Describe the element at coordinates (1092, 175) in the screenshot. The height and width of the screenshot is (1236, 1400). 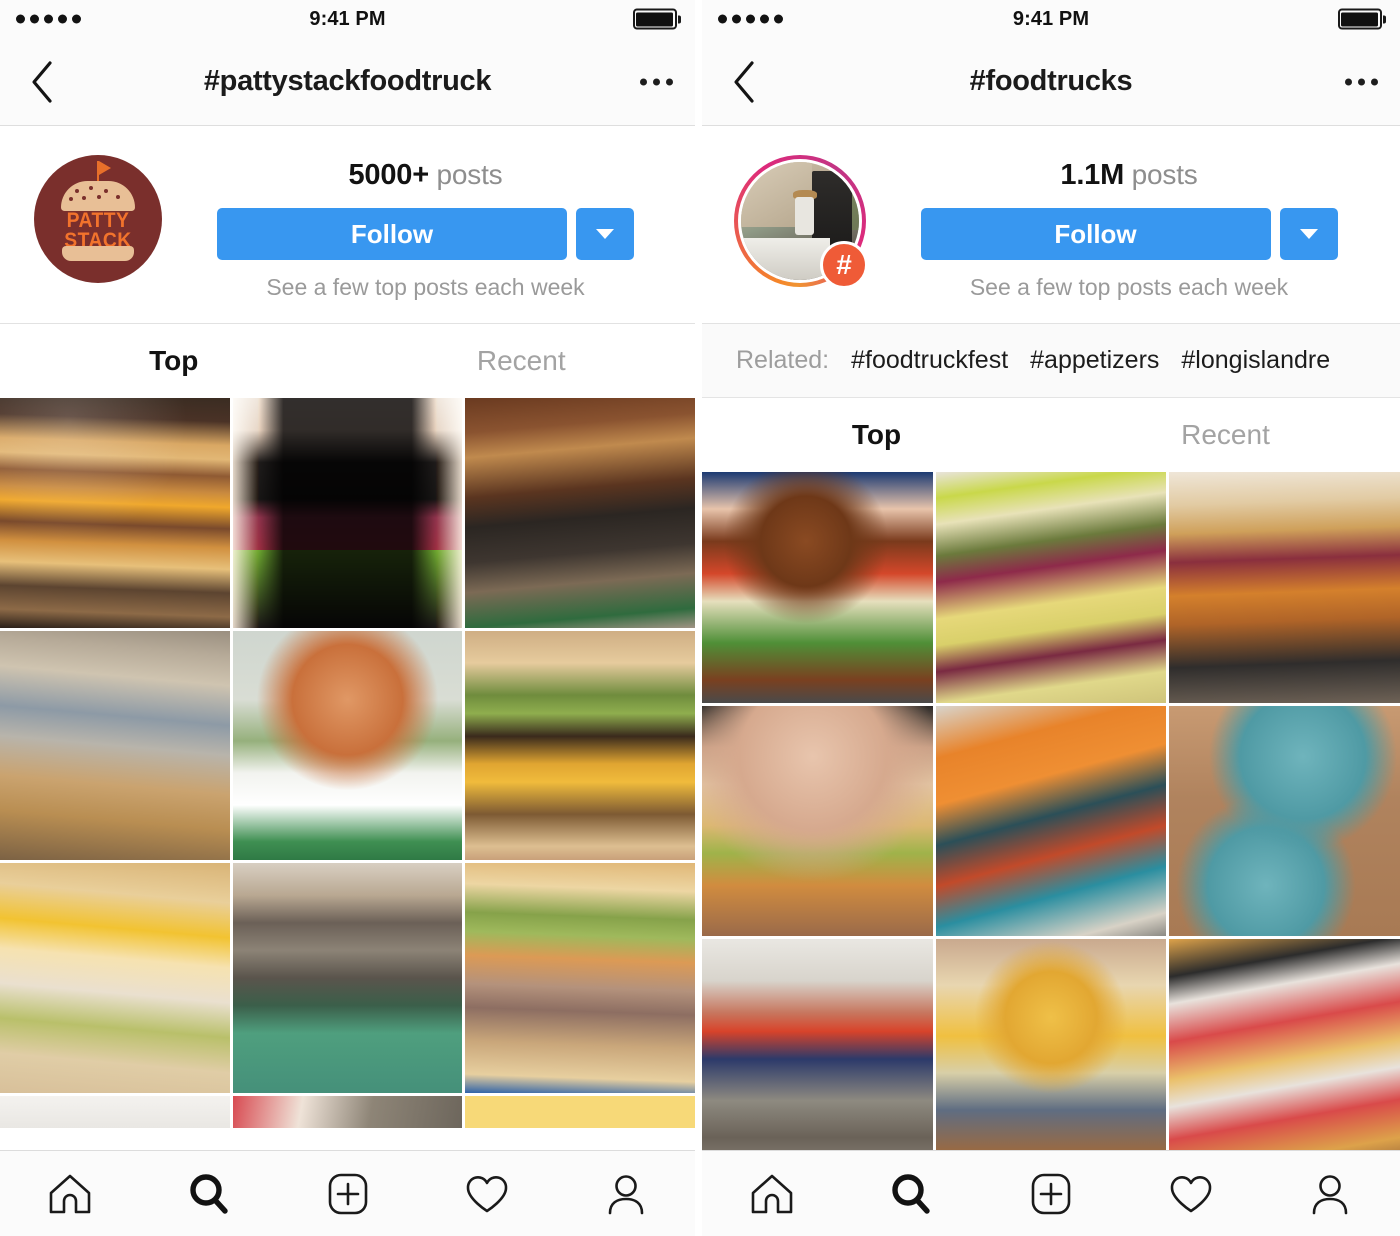
I see `post-count-value: 1.1M` at that location.